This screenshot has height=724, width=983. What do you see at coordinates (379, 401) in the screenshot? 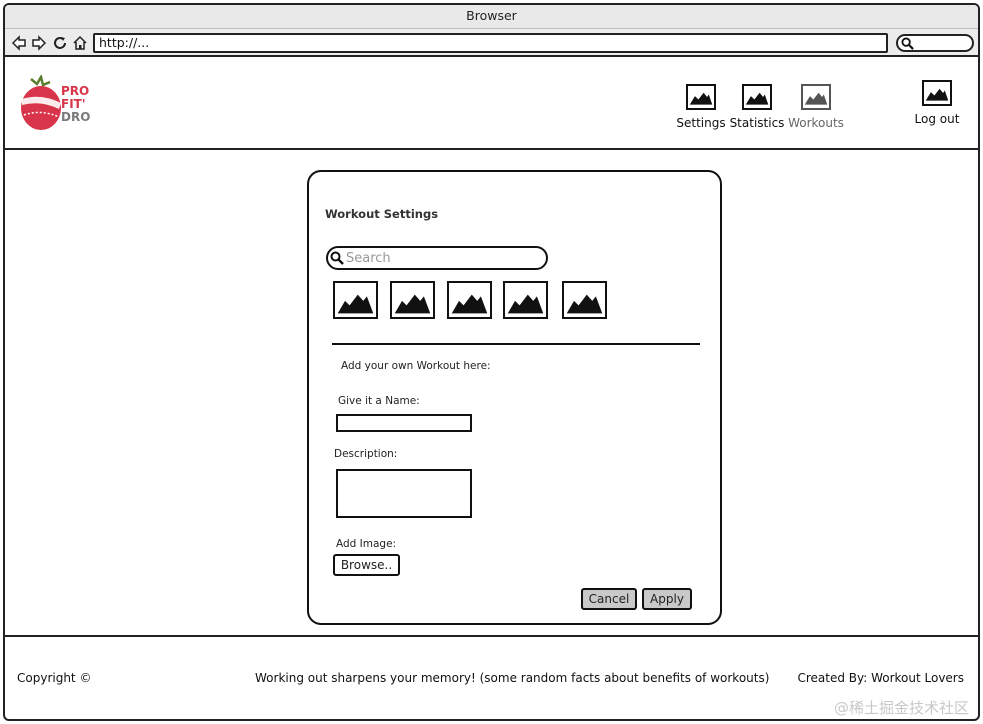
I see `name-label: Give it a Name:` at bounding box center [379, 401].